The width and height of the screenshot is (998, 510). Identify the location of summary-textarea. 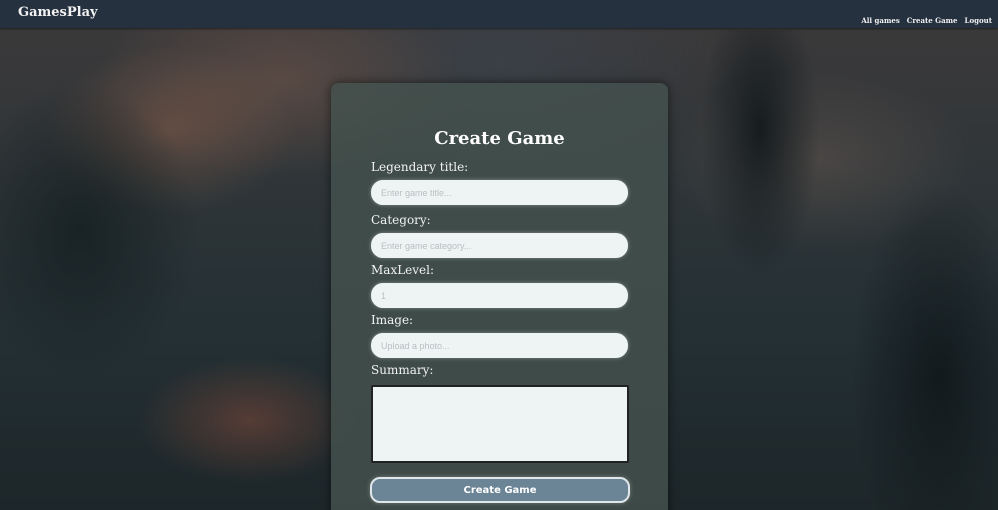
(500, 424).